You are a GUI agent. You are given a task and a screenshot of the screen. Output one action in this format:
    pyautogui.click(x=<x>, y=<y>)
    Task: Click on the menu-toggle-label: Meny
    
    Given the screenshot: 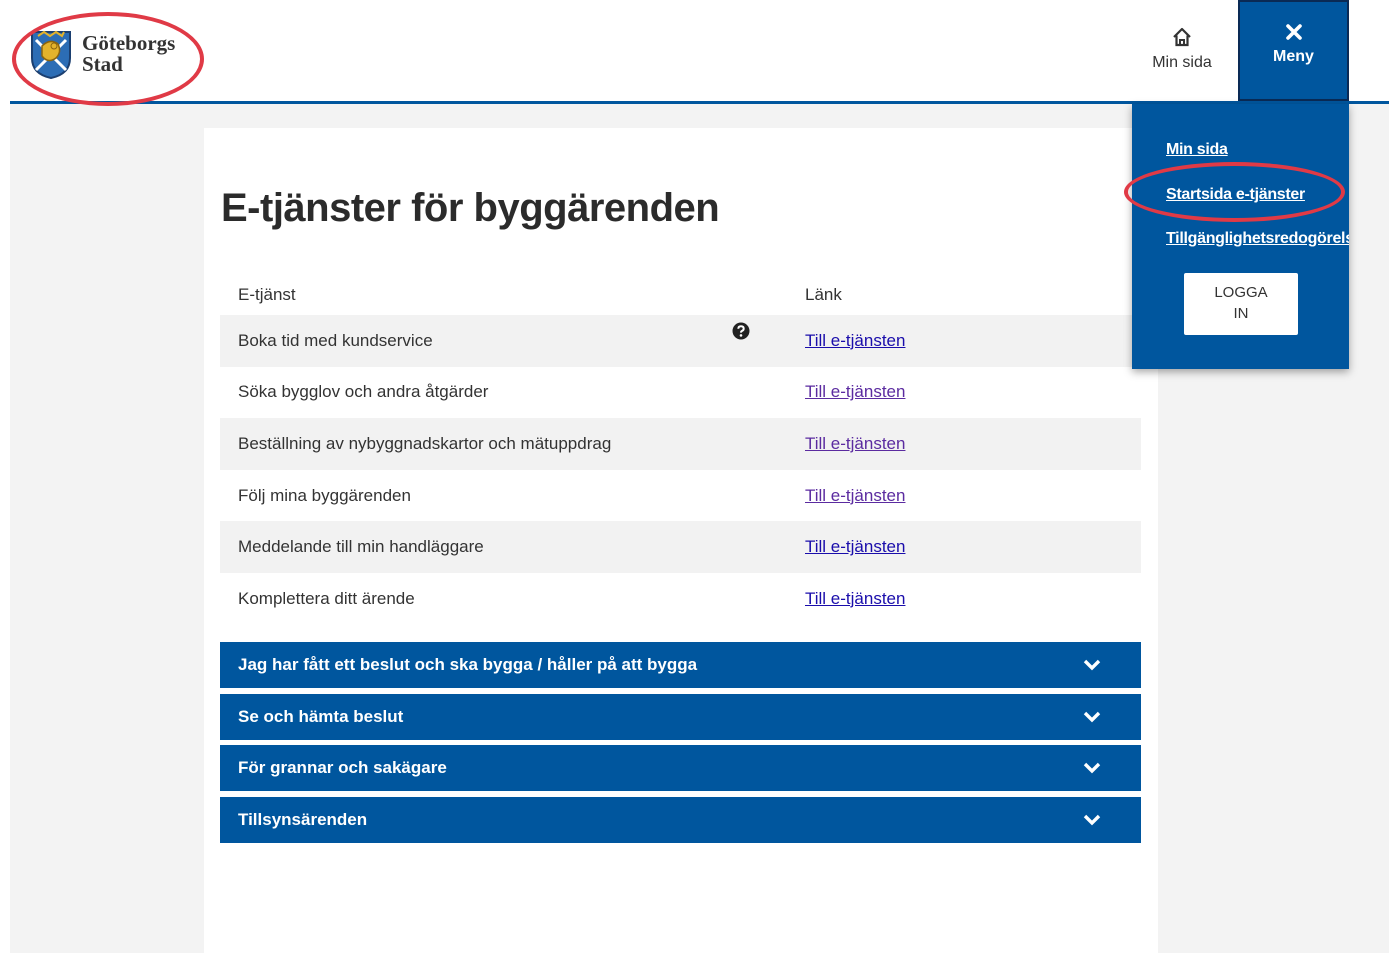 What is the action you would take?
    pyautogui.click(x=1293, y=56)
    